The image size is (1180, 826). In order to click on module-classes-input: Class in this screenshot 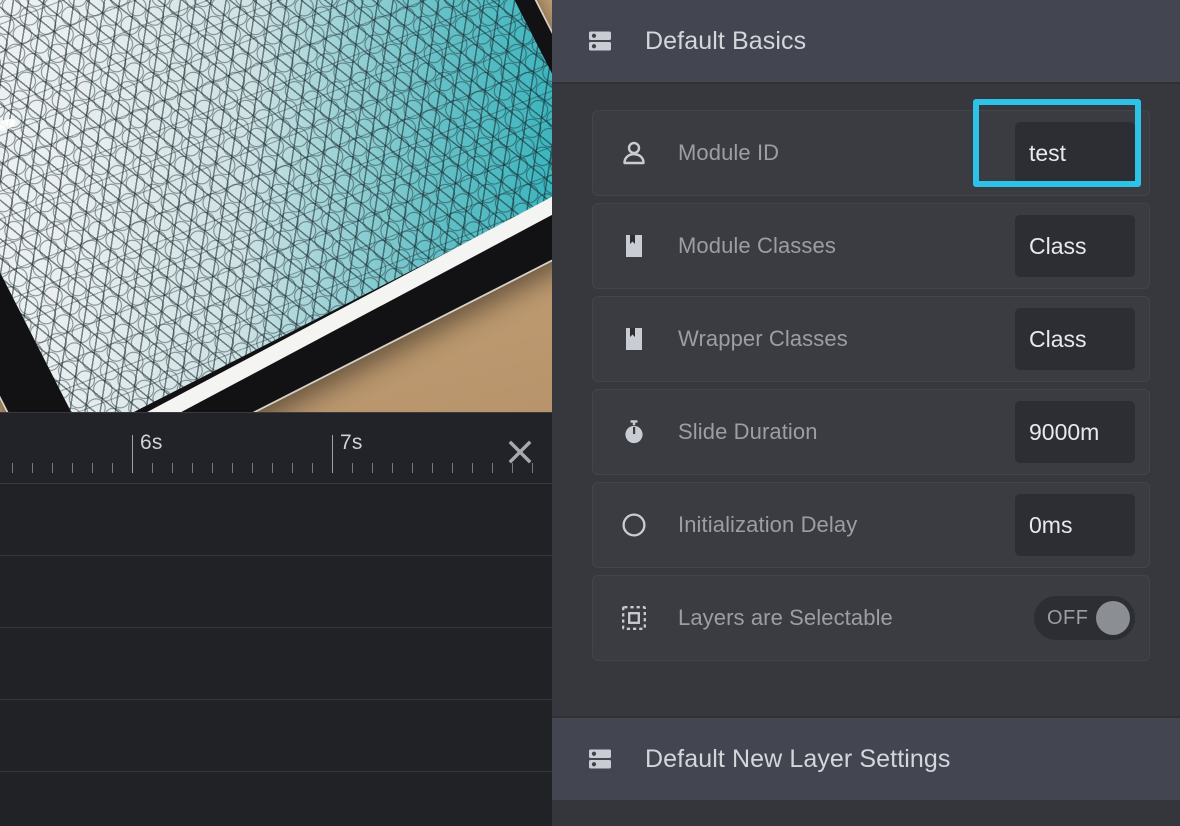, I will do `click(1075, 246)`.